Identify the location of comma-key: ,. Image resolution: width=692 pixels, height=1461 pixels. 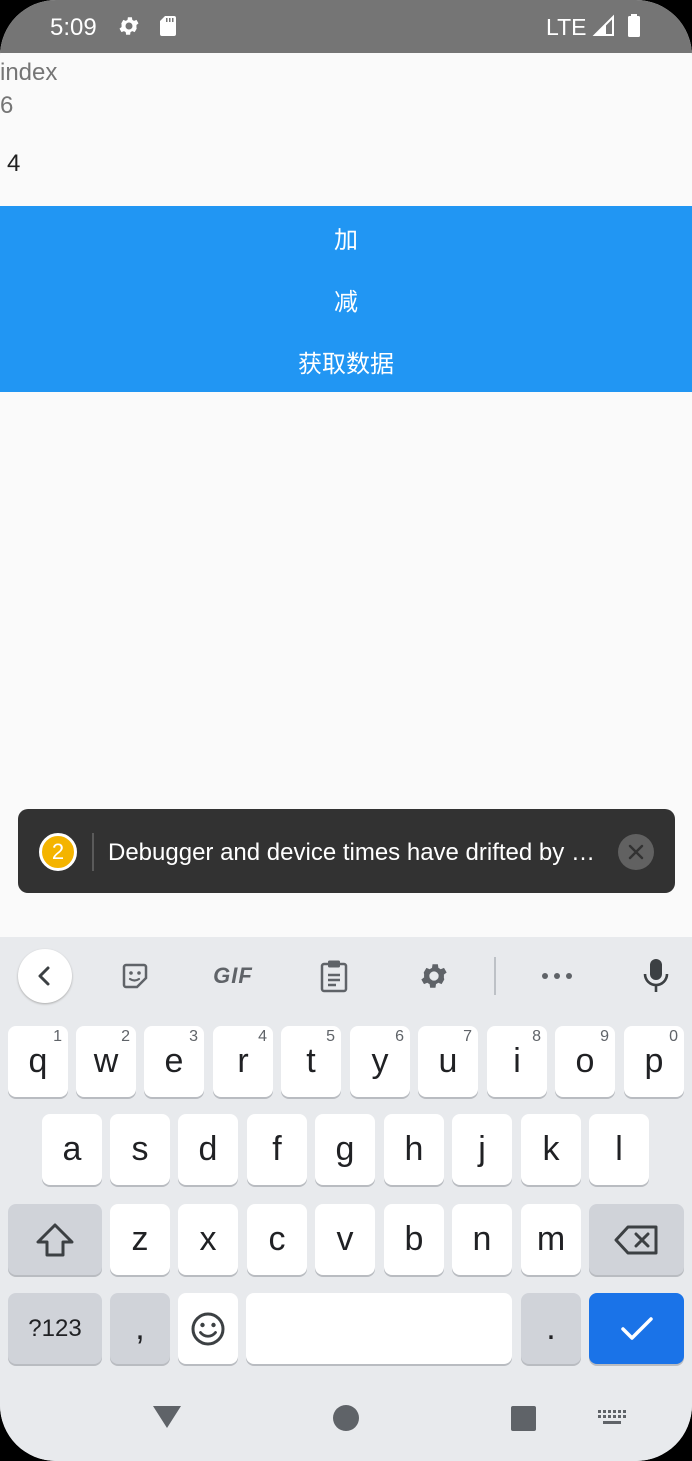
(140, 1328).